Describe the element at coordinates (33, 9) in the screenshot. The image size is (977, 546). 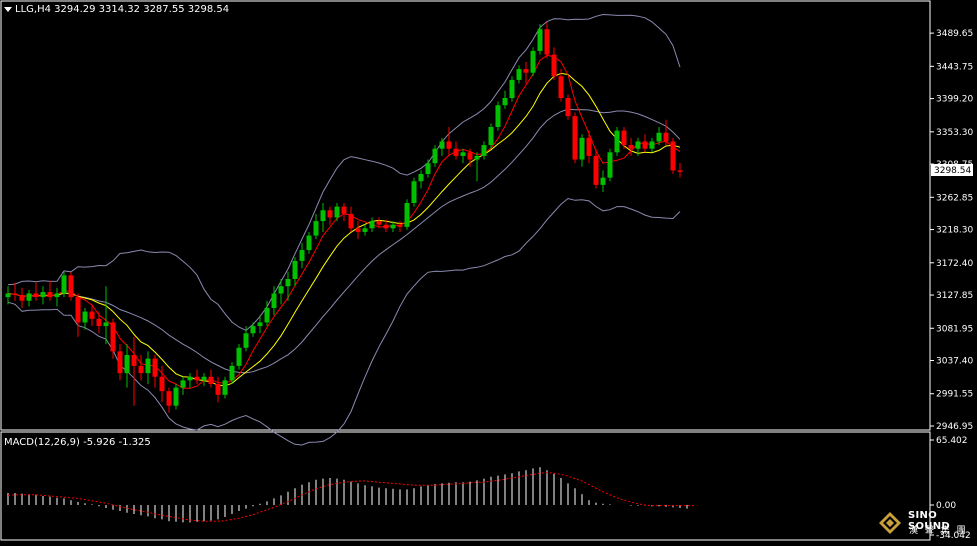
I see `symbol-label: LLG,H4` at that location.